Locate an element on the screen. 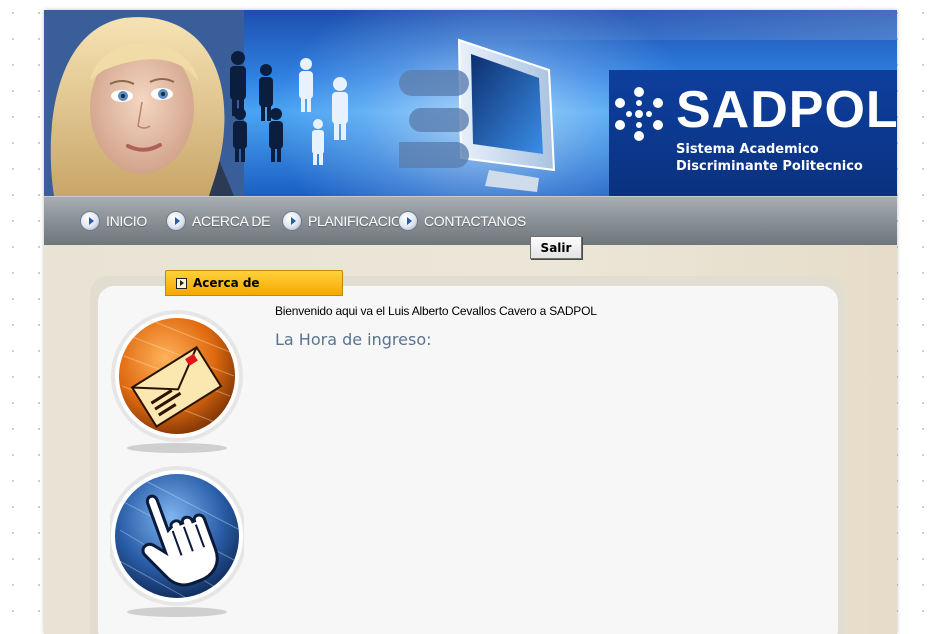 The width and height of the screenshot is (934, 634). login-time-label: La Hora de ingreso: is located at coordinates (353, 339).